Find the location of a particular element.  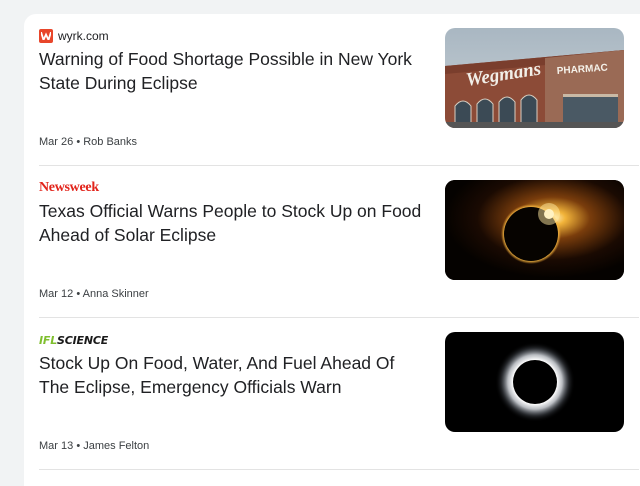

total-eclipse-image is located at coordinates (534, 382).